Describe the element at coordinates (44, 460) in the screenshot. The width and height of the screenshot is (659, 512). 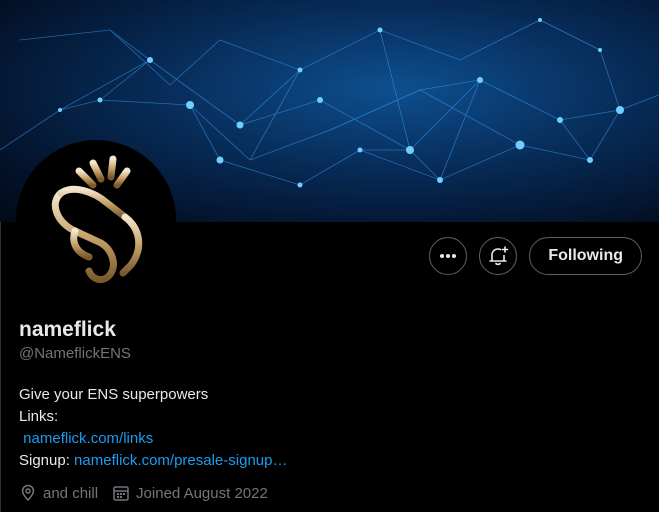
I see `signup-label: Signup:` at that location.